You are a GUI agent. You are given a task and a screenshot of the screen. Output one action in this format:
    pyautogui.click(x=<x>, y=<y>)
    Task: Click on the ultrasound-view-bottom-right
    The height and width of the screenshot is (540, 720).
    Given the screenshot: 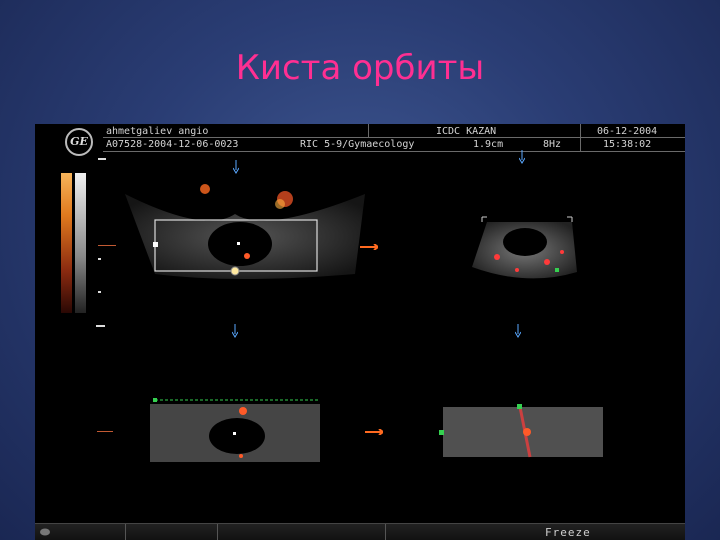 What is the action you would take?
    pyautogui.click(x=521, y=431)
    